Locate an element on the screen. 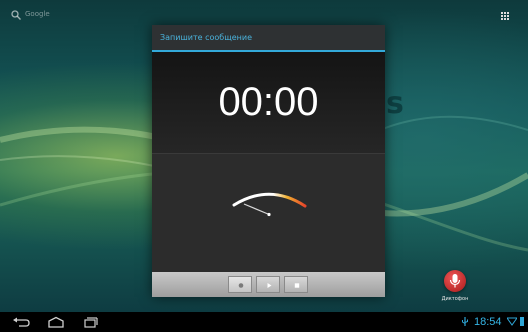 This screenshot has height=332, width=528. recording-timer: 00:00 is located at coordinates (268, 102).